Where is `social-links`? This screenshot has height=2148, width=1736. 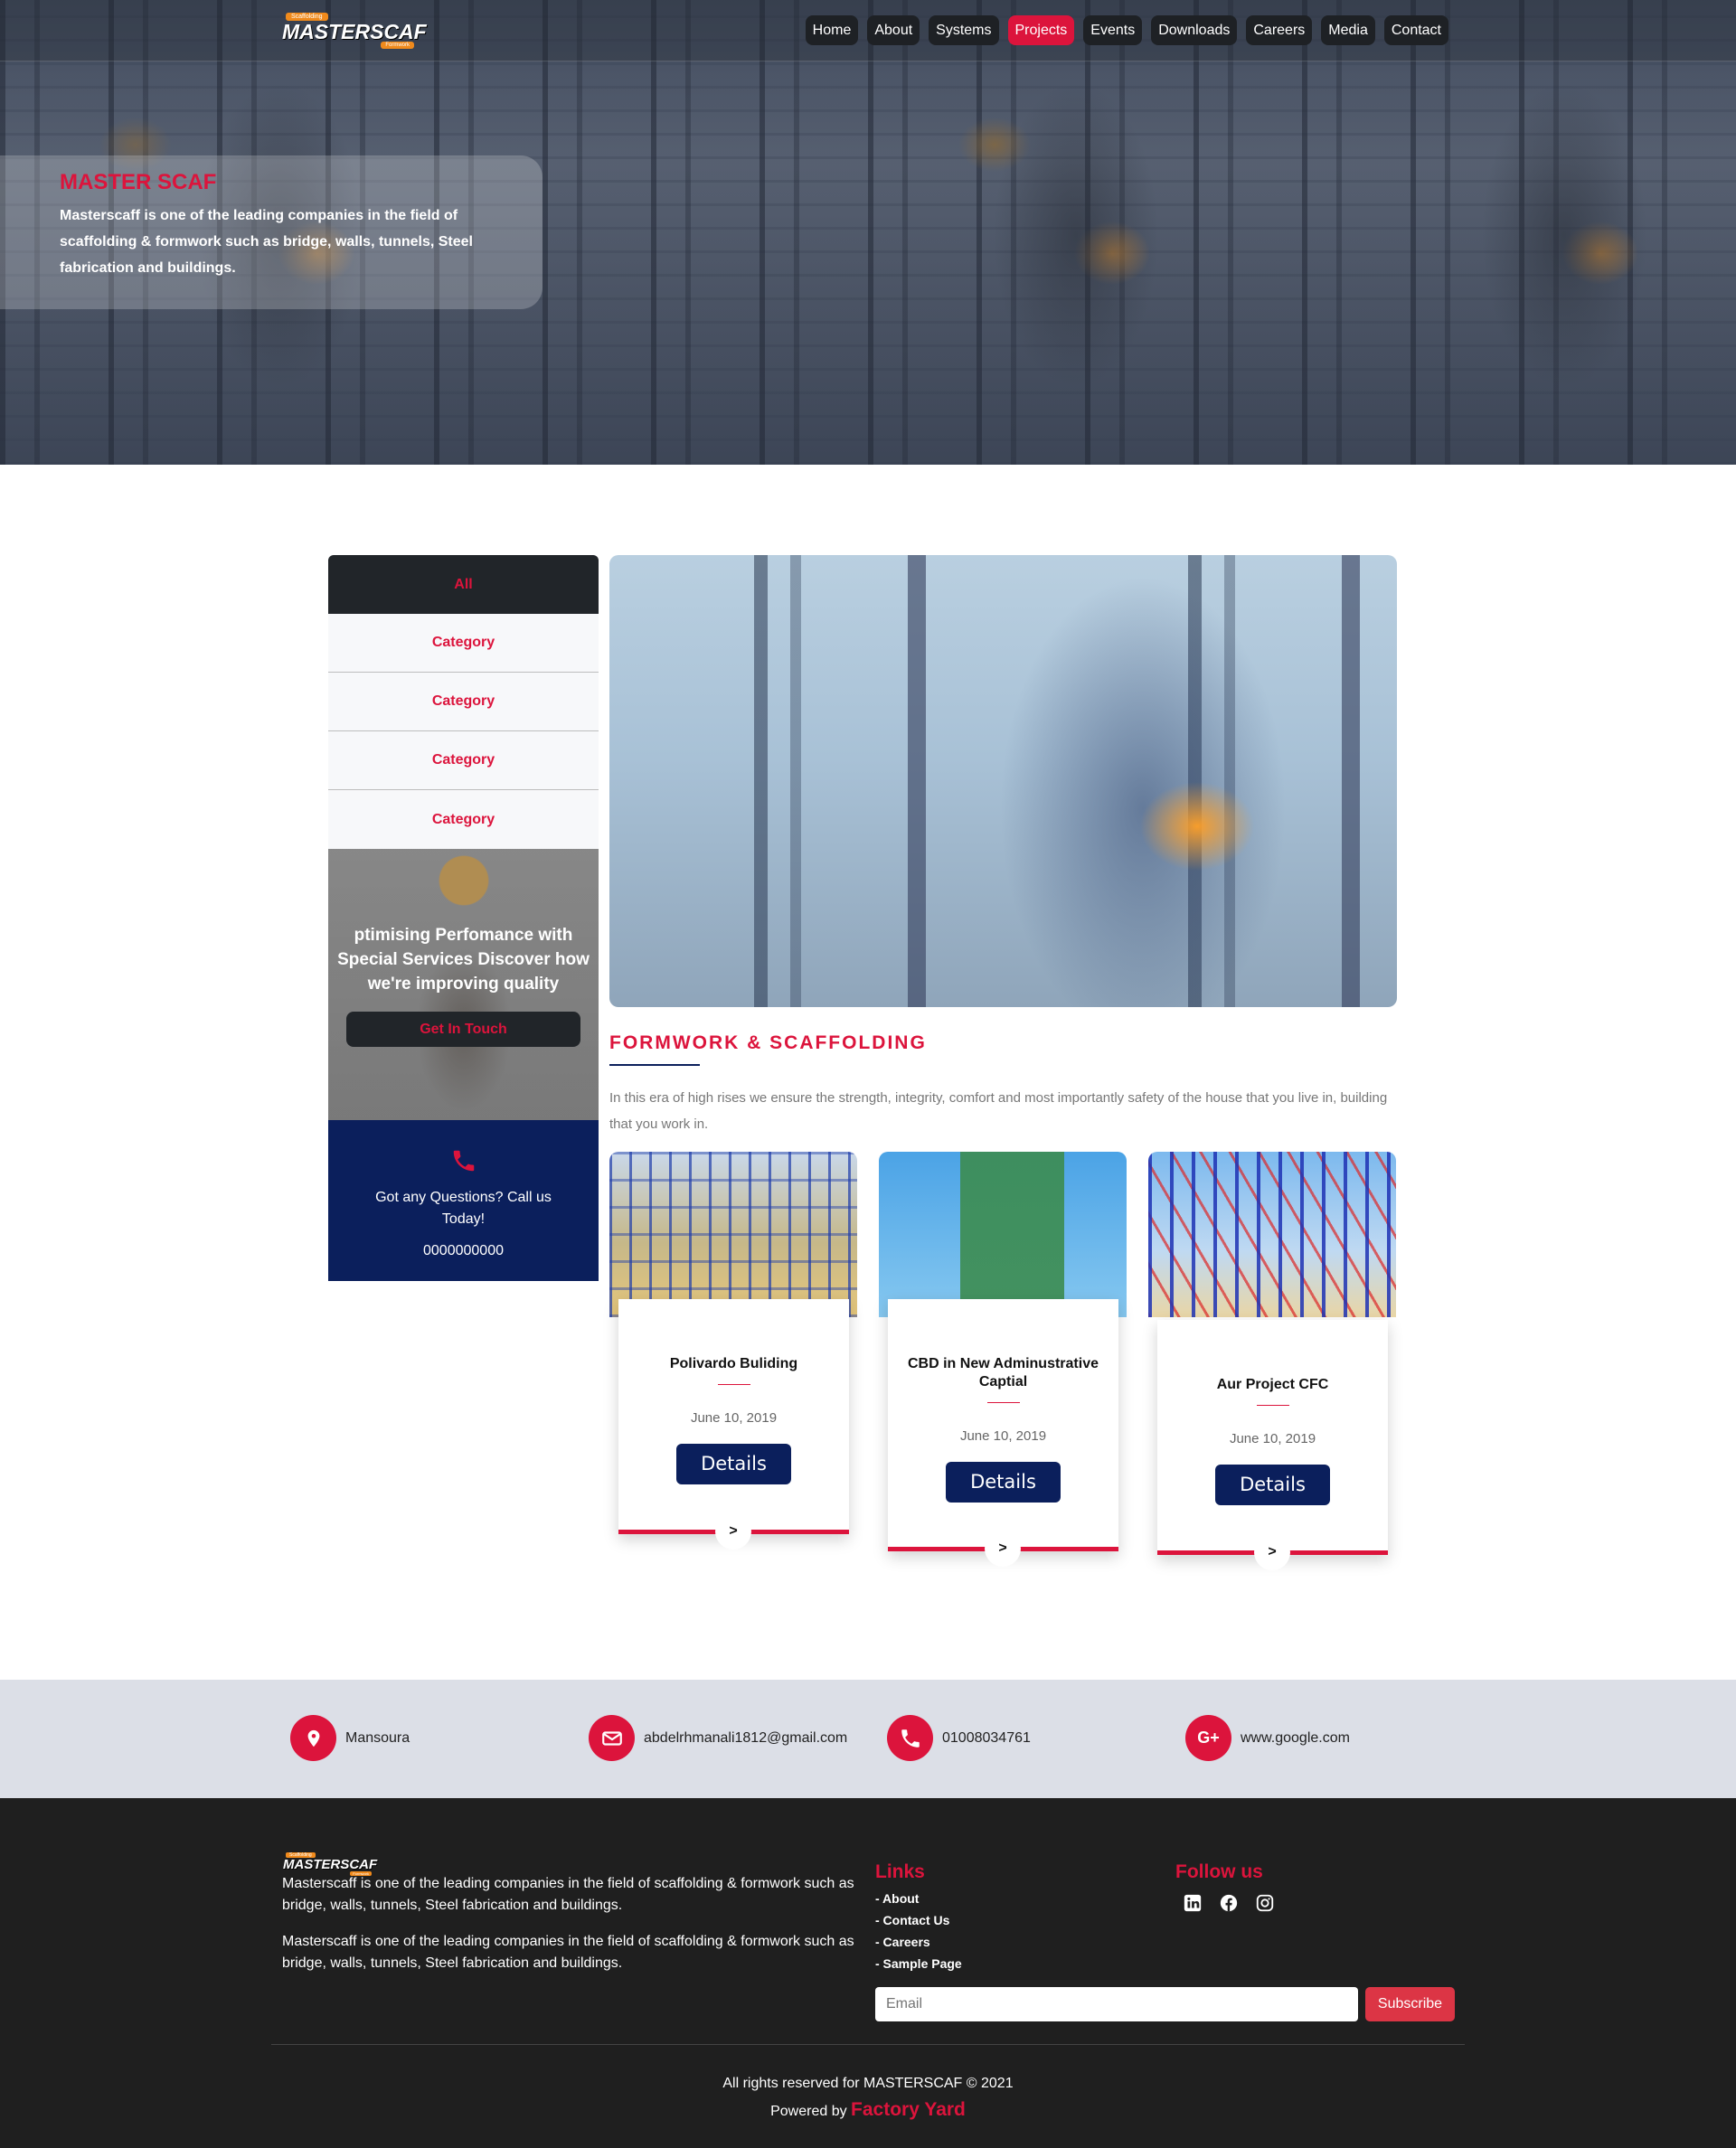 social-links is located at coordinates (1229, 1903).